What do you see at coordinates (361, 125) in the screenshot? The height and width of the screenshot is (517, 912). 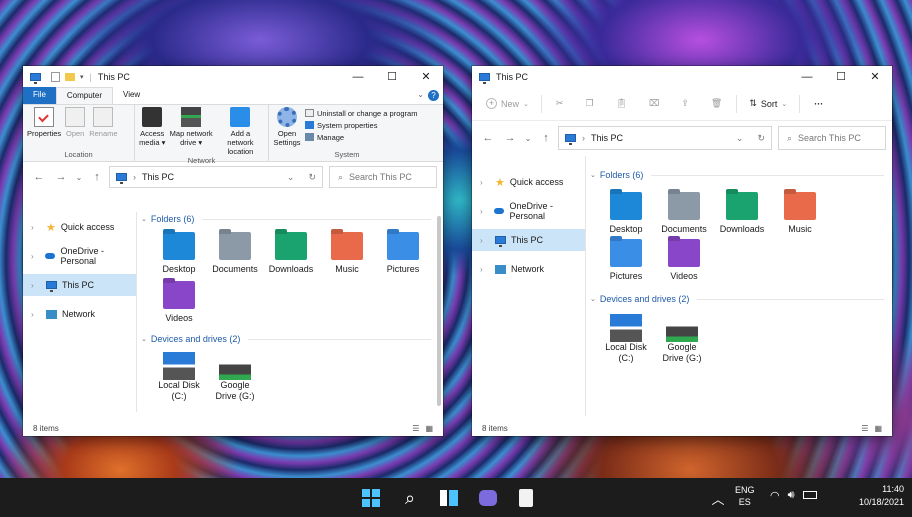 I see `system-properties-item: System properties` at bounding box center [361, 125].